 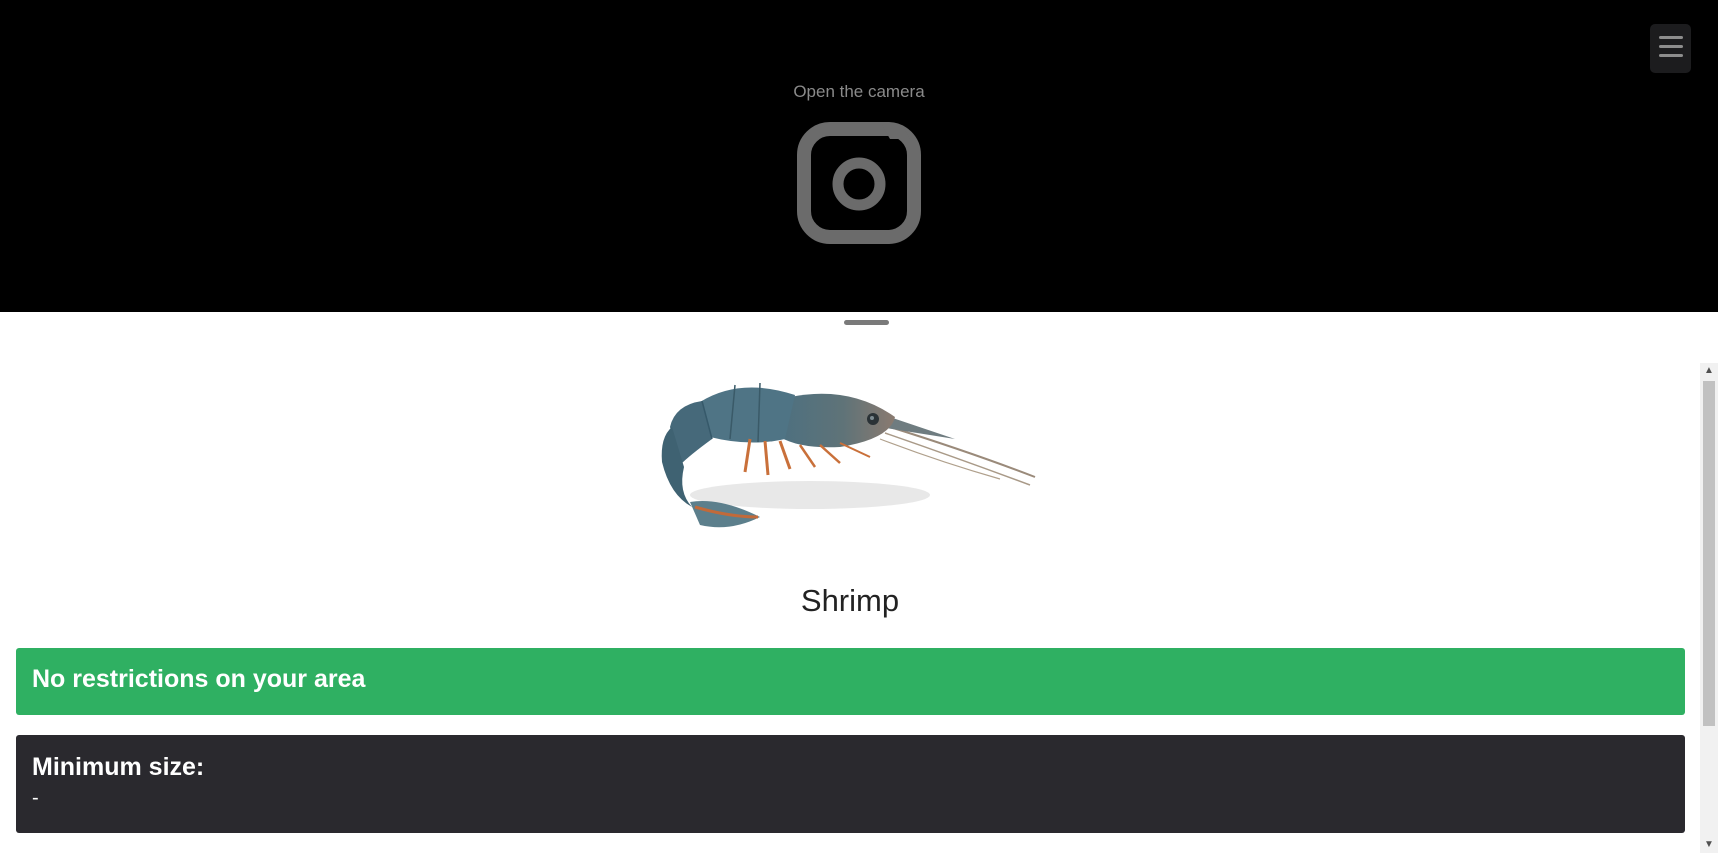 What do you see at coordinates (859, 92) in the screenshot?
I see `open-camera-label: Open the camera` at bounding box center [859, 92].